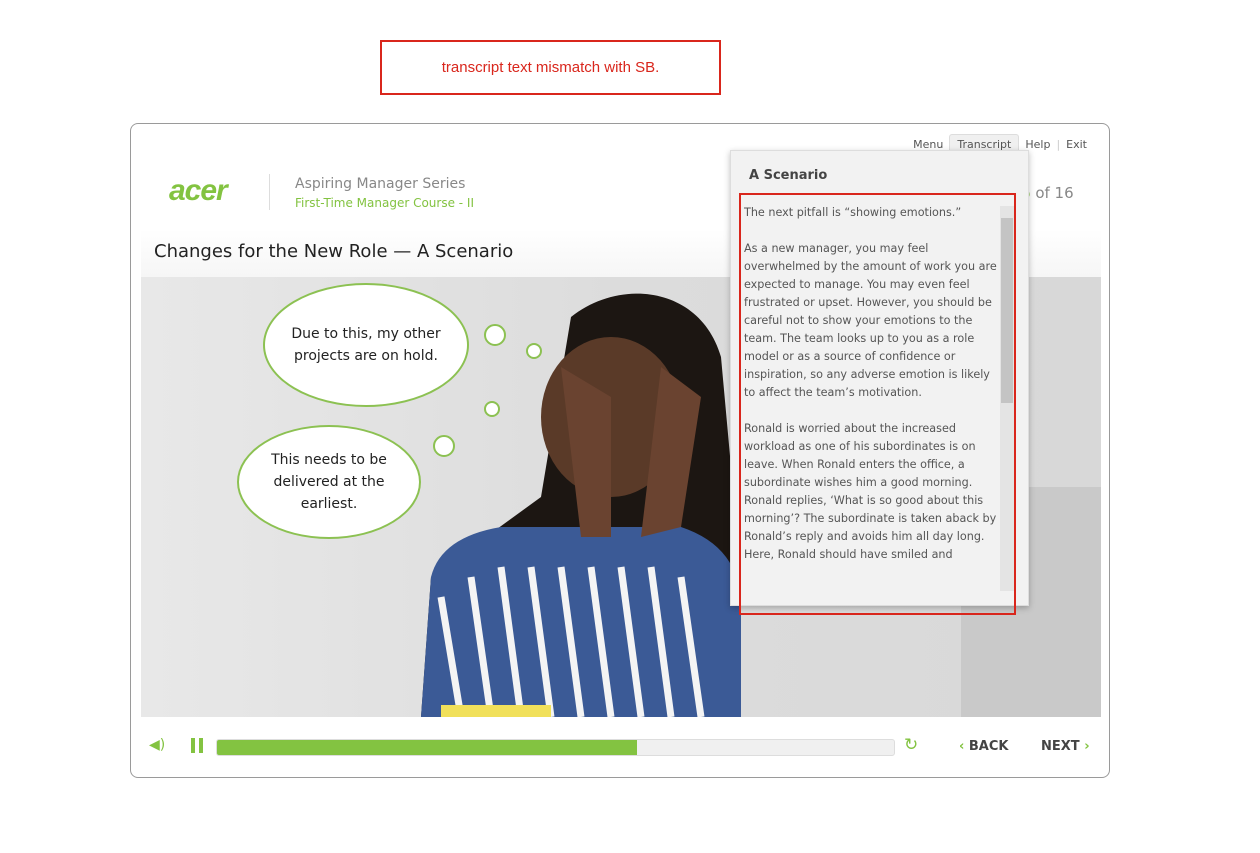 Image resolution: width=1260 pixels, height=853 pixels. Describe the element at coordinates (1037, 144) in the screenshot. I see `help-link: Help` at that location.